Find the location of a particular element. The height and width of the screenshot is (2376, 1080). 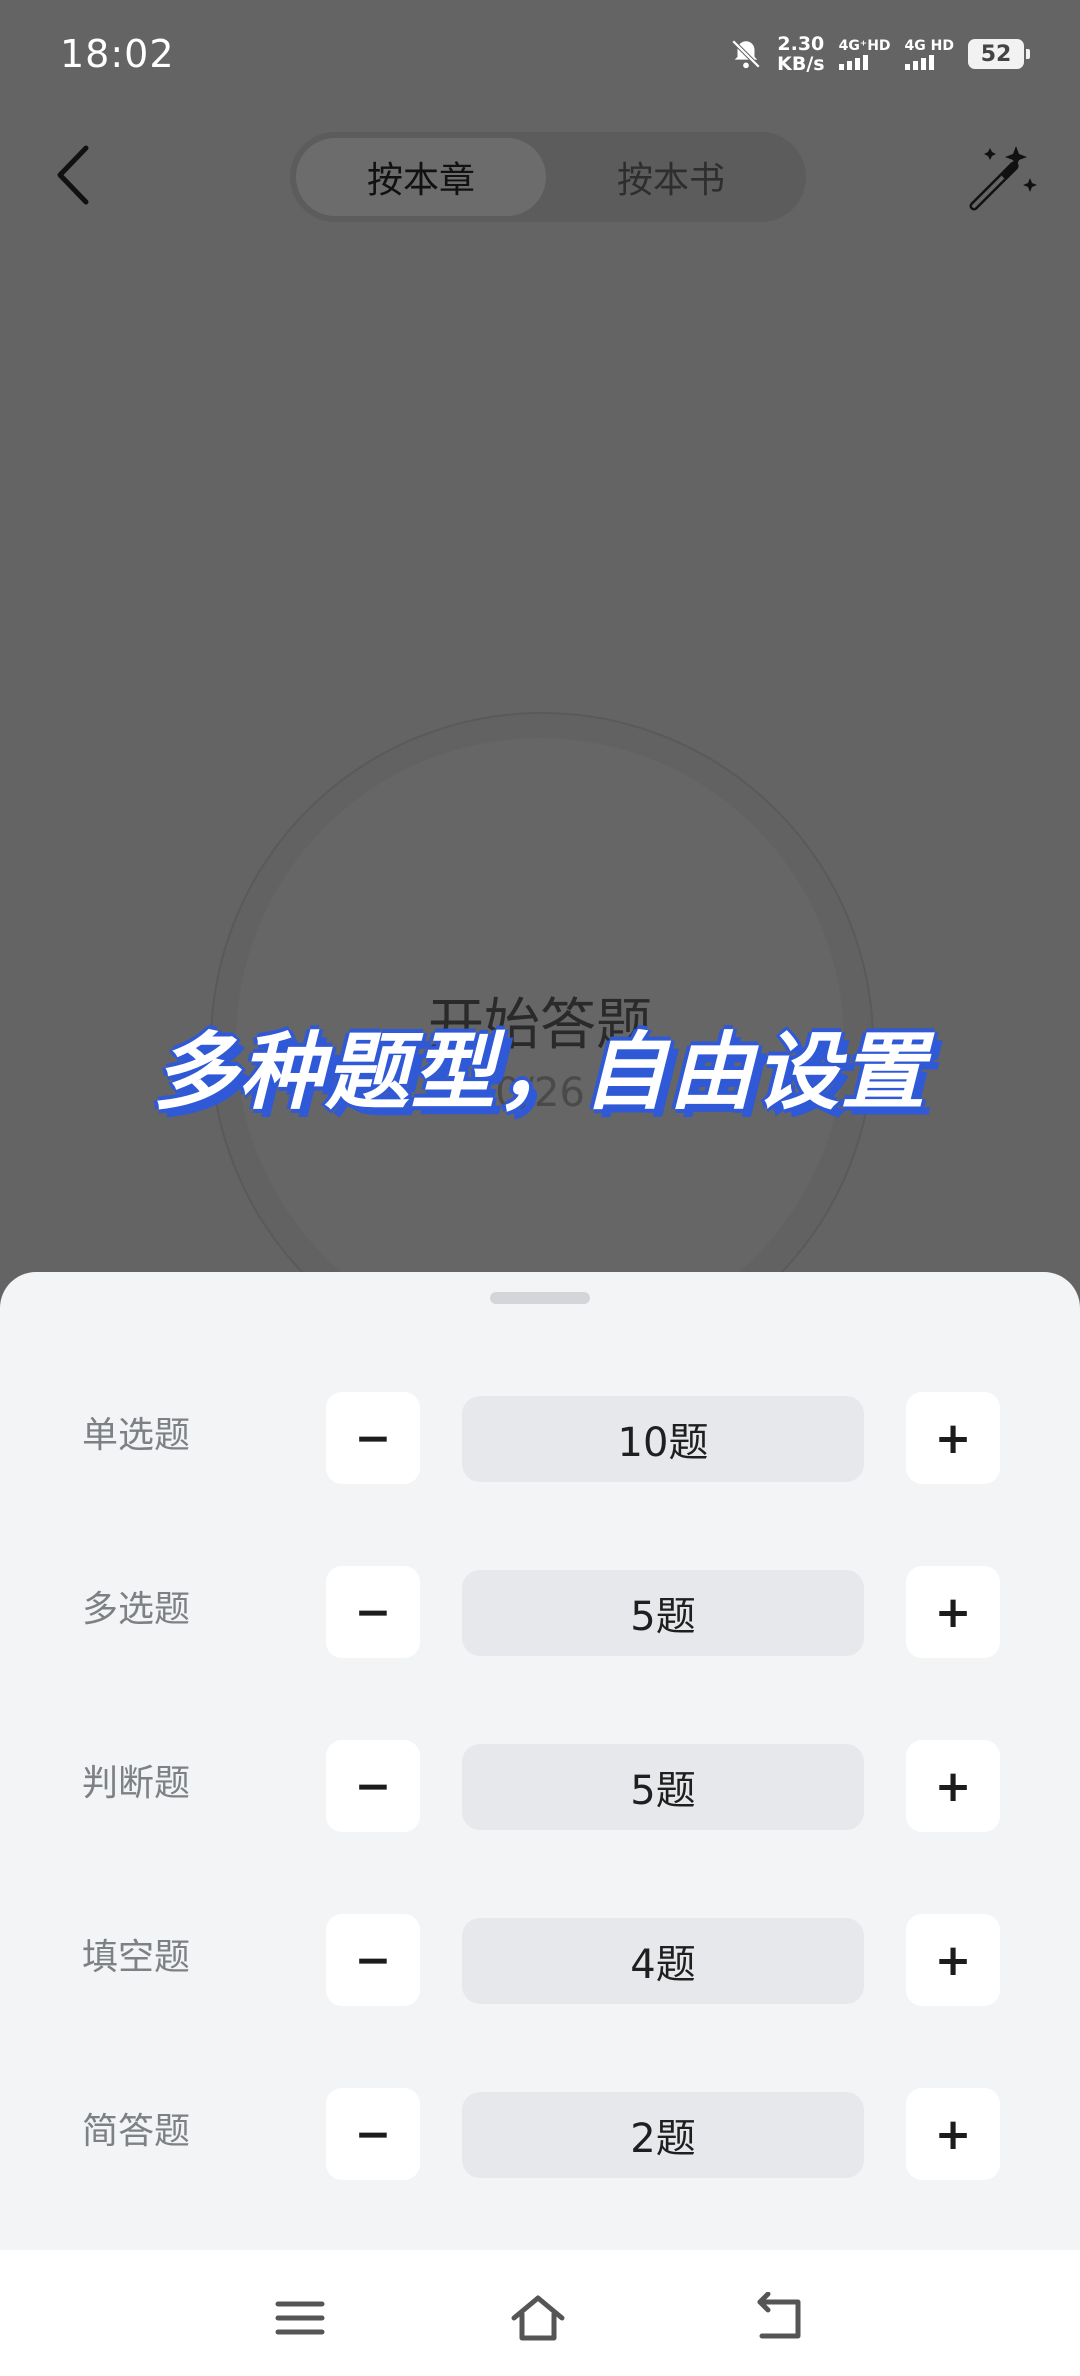

status-icons: 2.30 KB/s 4G⁺HD 4G HD 52 is located at coordinates (879, 54).